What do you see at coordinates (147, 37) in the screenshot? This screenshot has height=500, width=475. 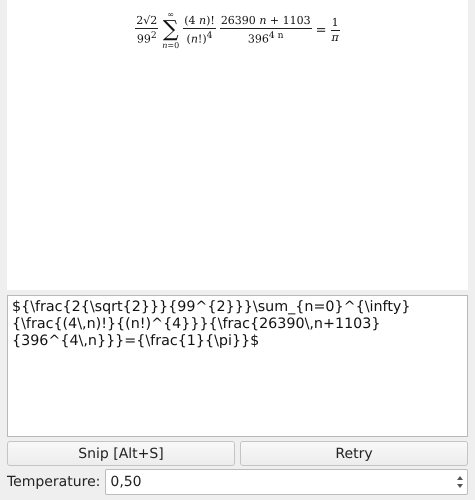 I see `fraction-denominator: 99$^{2}$` at bounding box center [147, 37].